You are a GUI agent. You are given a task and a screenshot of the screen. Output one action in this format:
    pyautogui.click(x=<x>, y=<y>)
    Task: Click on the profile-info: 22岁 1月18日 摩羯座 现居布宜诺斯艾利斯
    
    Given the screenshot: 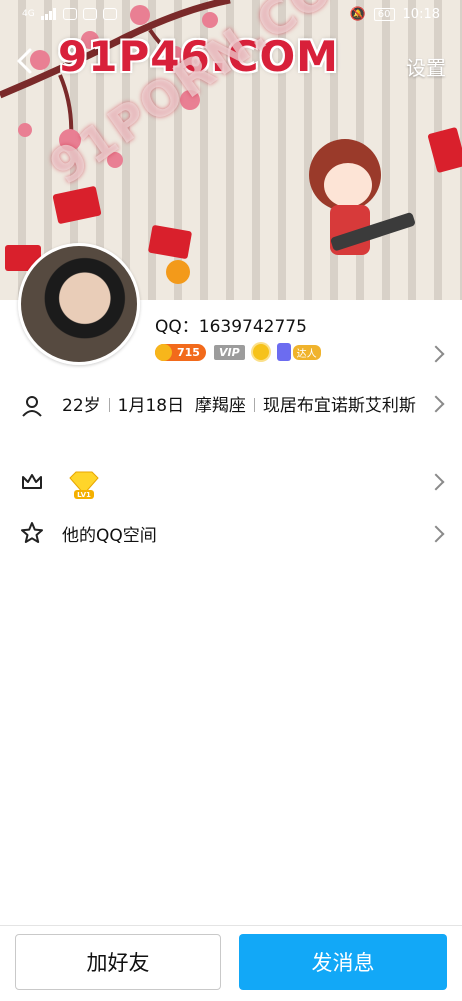 What is the action you would take?
    pyautogui.click(x=242, y=406)
    